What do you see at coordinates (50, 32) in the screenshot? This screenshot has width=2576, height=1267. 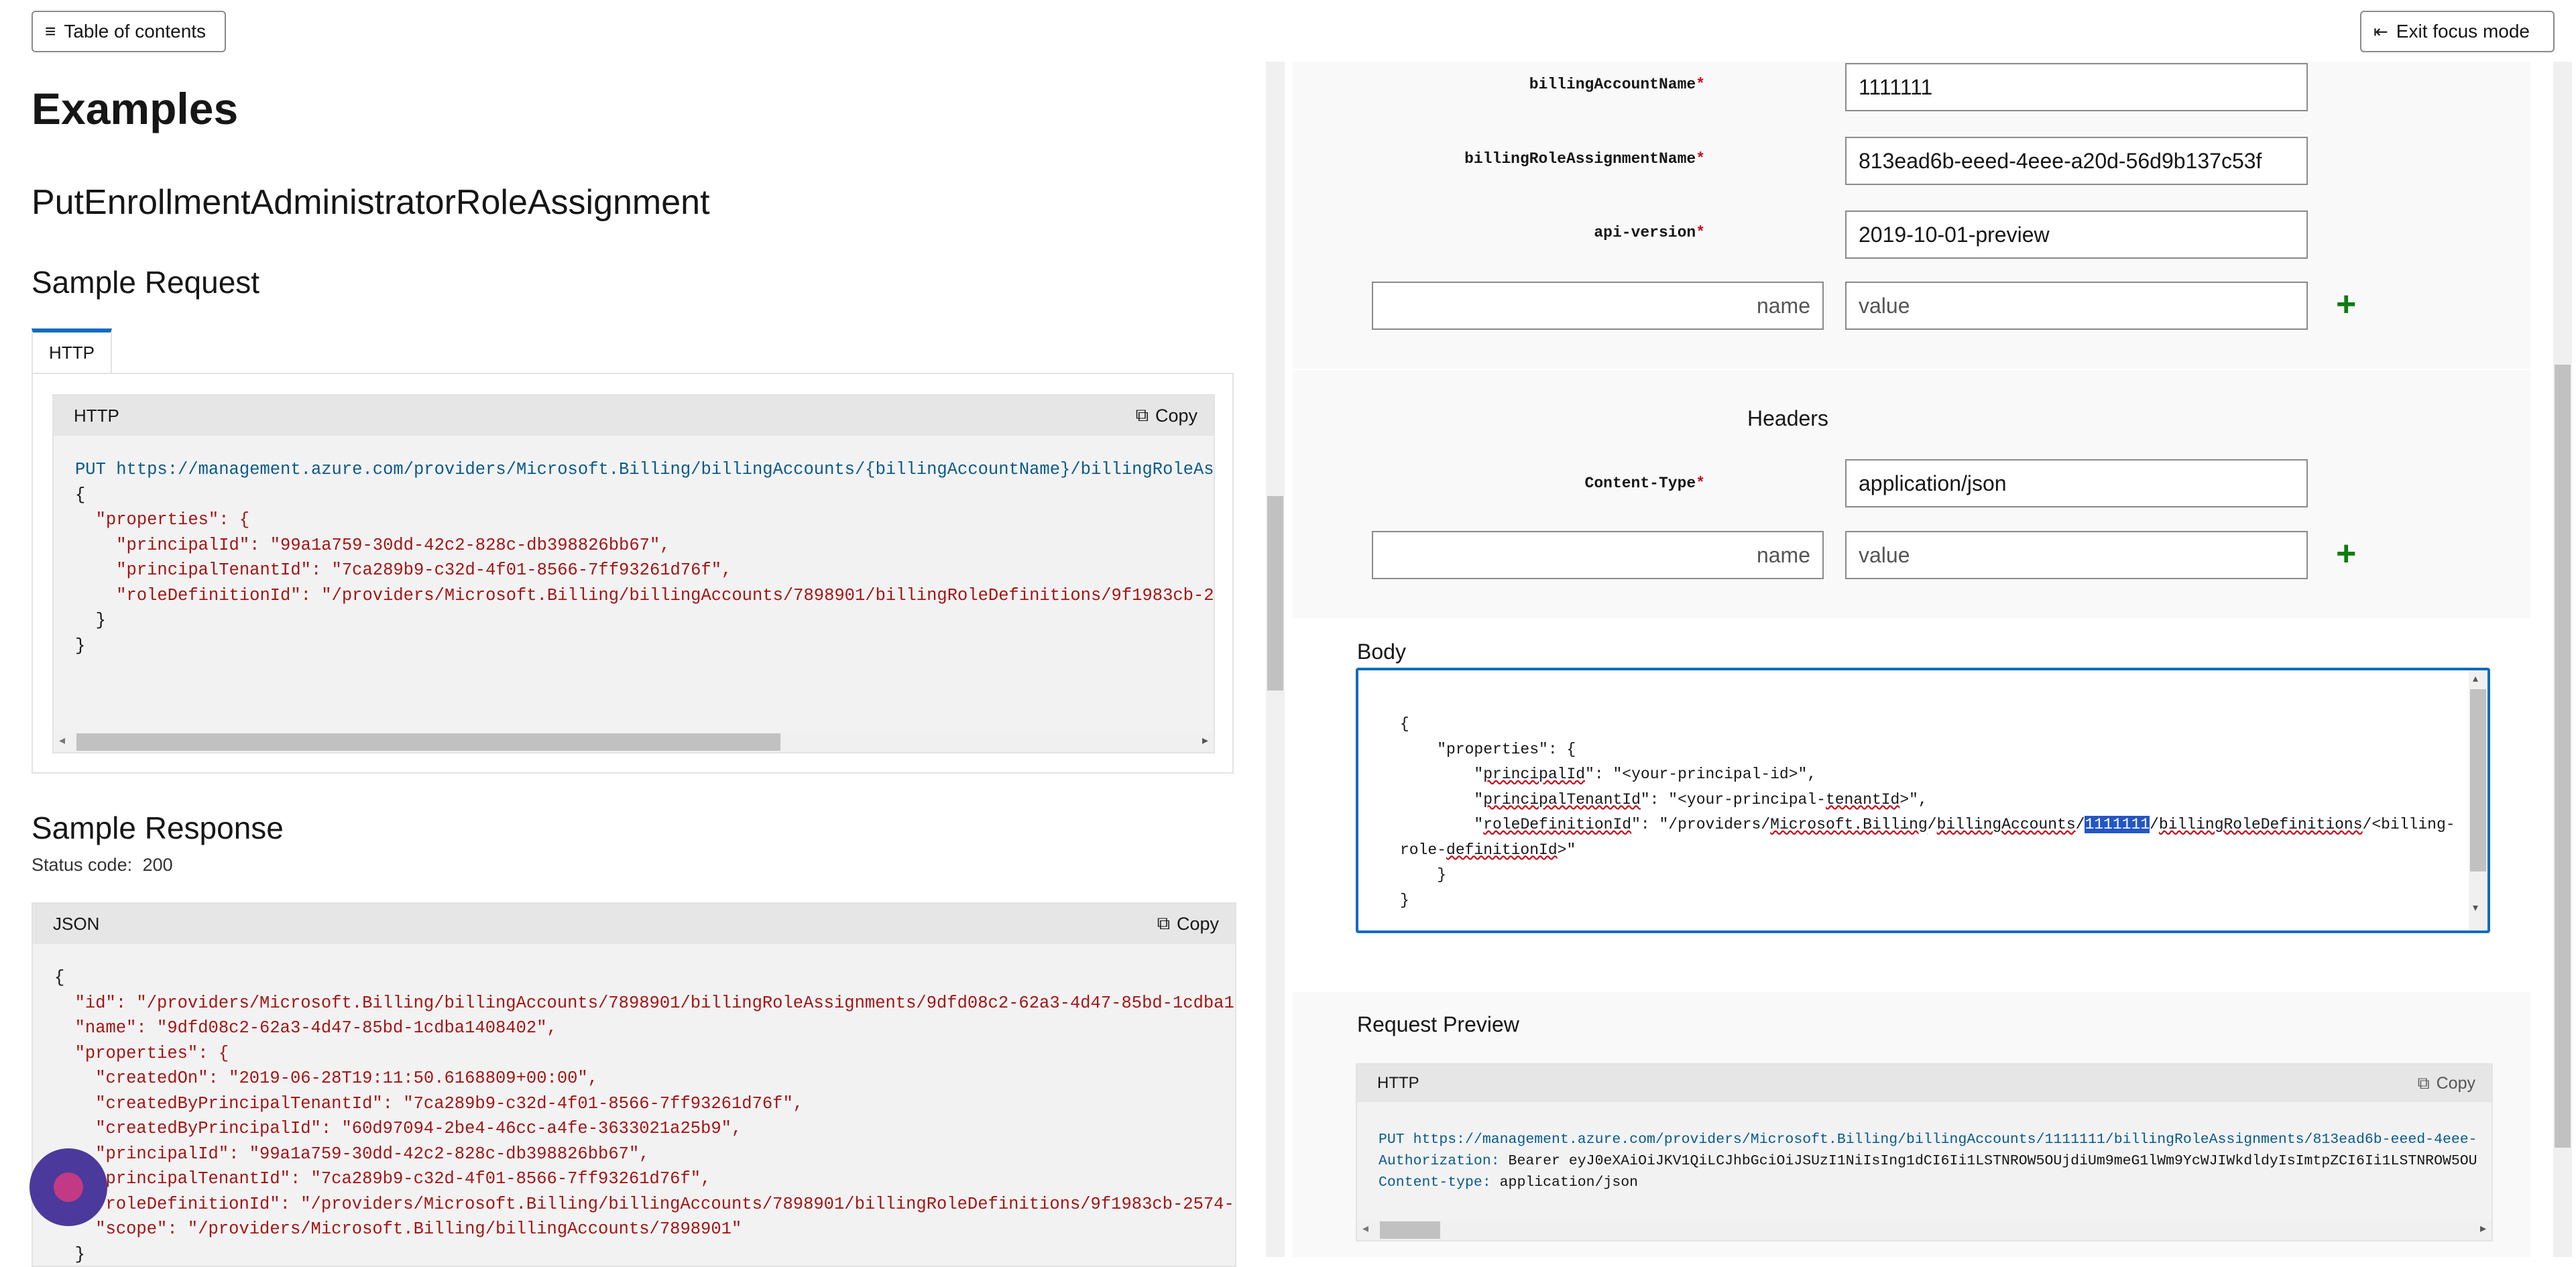 I see `menu-icon: ≡` at bounding box center [50, 32].